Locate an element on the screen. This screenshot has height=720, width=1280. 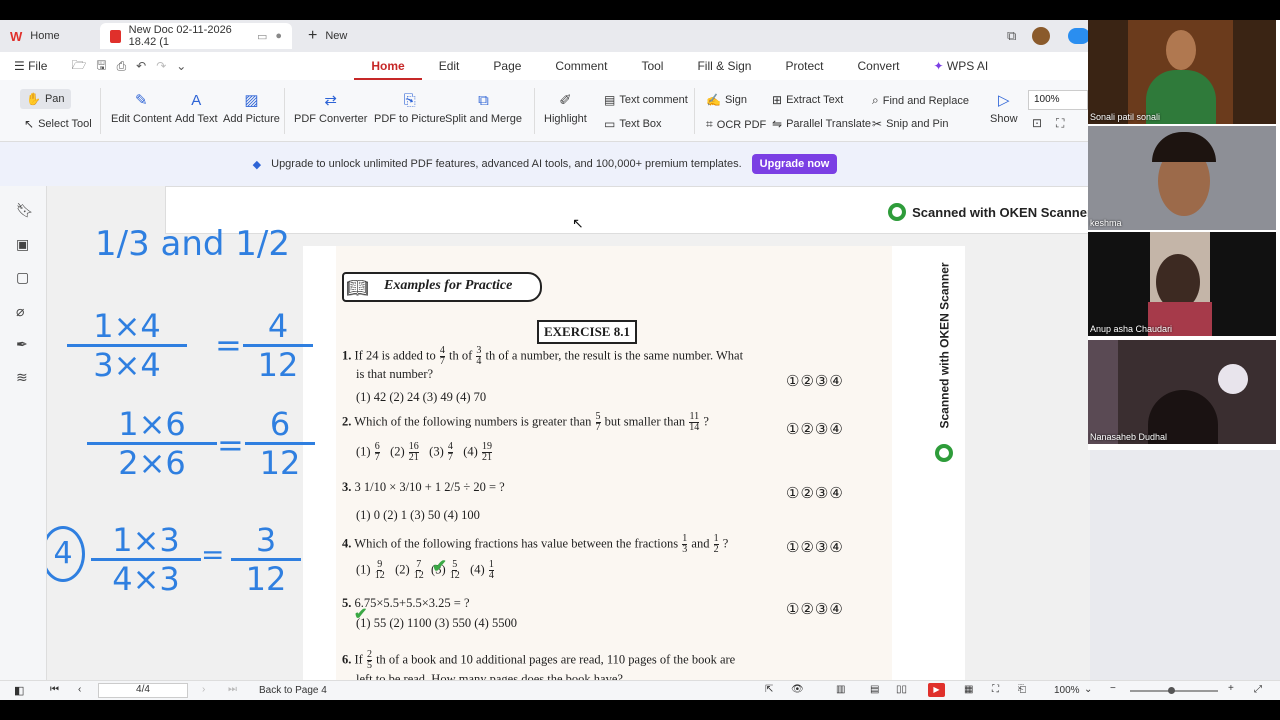
chevron-down-icon: ⌄ is located at coordinates (181, 66).